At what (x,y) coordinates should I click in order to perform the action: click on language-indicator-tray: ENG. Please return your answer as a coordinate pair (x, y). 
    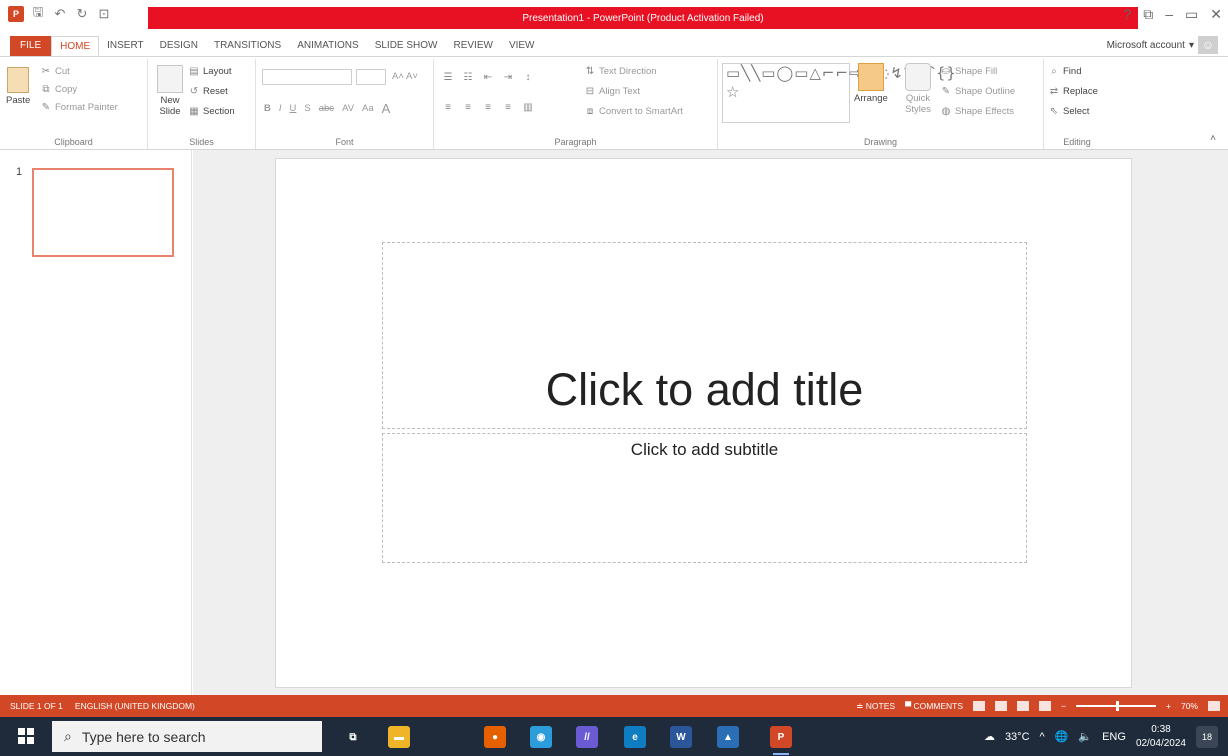
    Looking at the image, I should click on (1114, 737).